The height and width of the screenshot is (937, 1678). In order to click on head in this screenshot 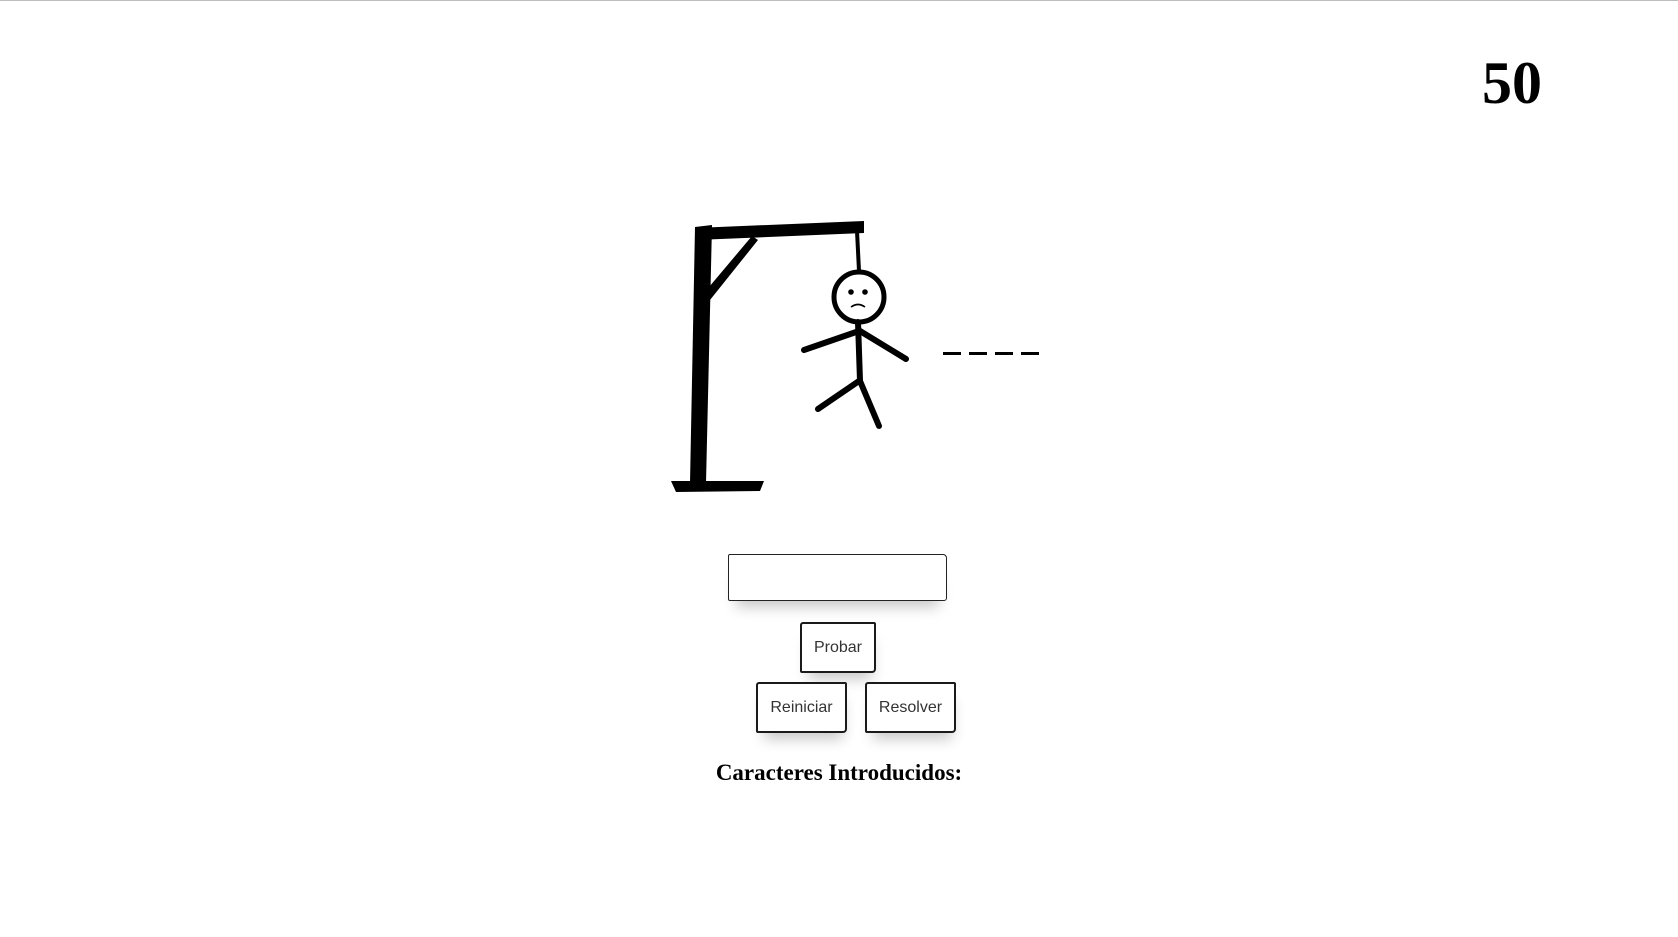, I will do `click(859, 297)`.